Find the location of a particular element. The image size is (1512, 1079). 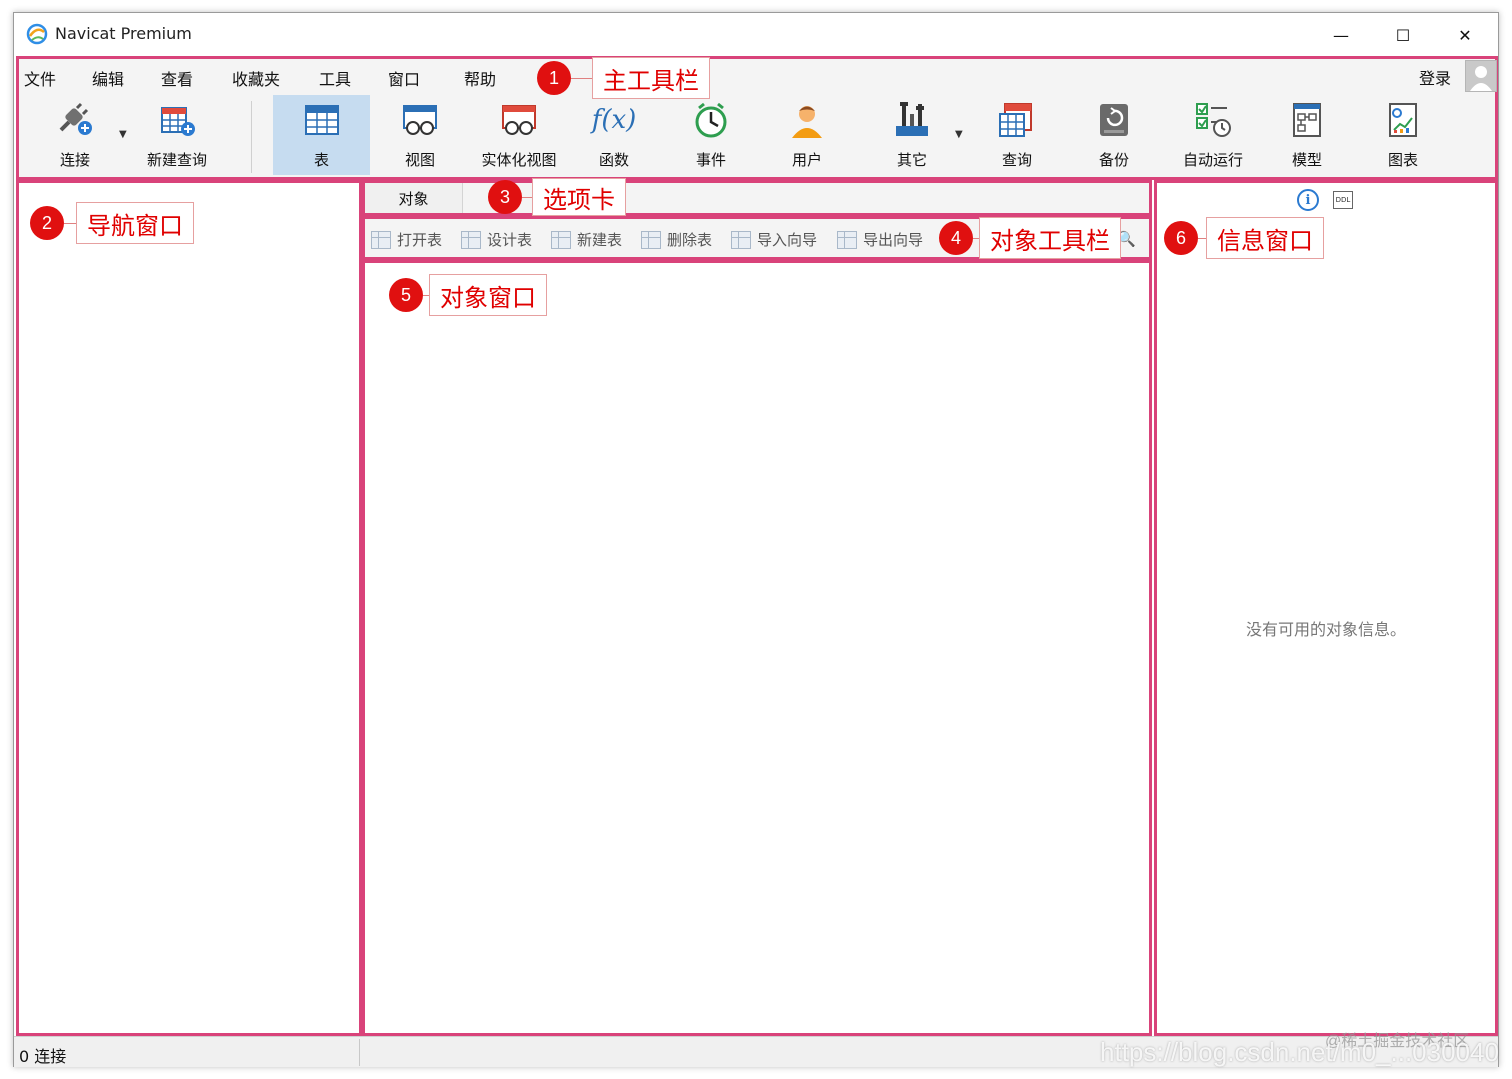

new-query-icon is located at coordinates (177, 120).